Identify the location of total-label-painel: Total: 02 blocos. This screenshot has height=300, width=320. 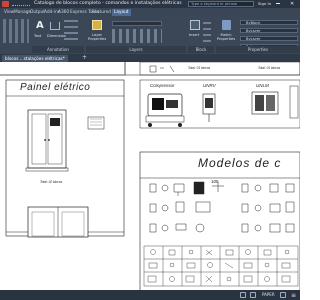
(51, 182).